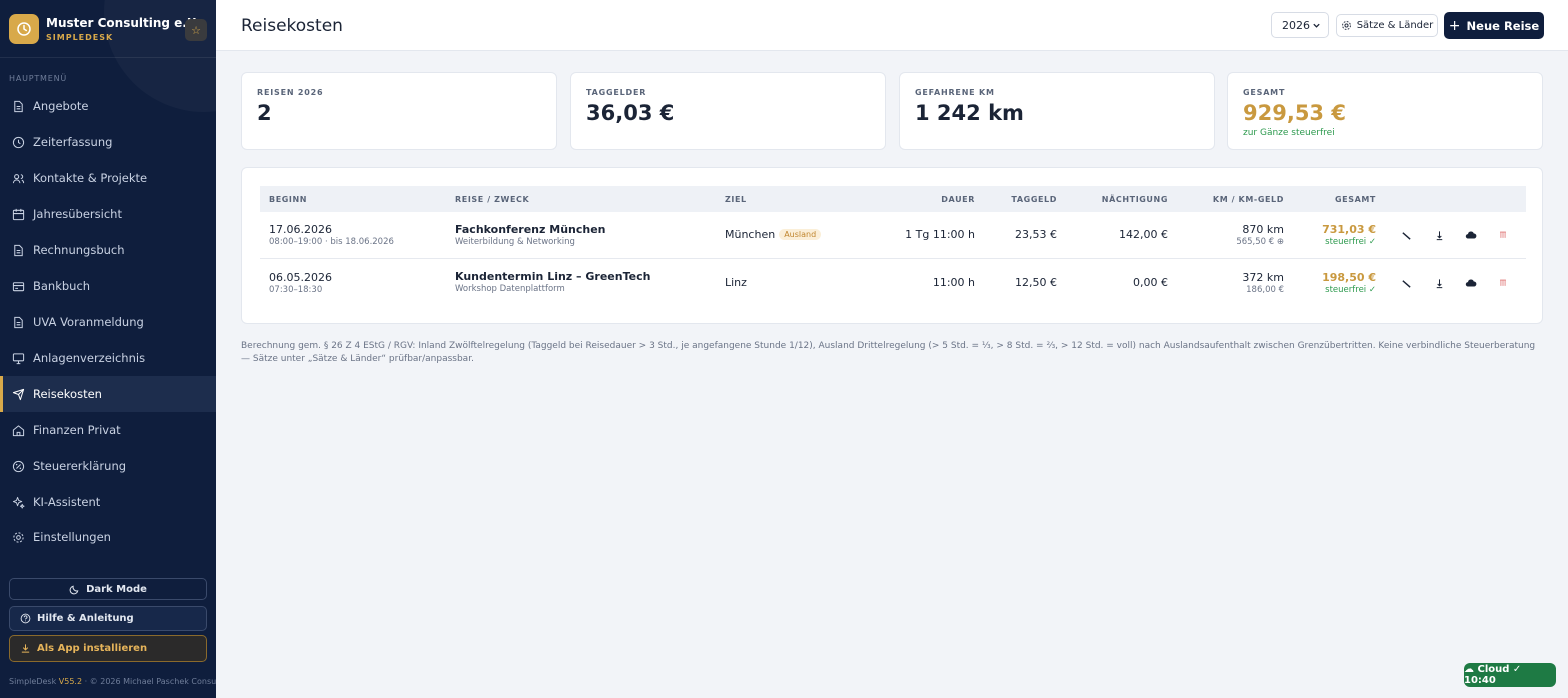 The height and width of the screenshot is (698, 1568). I want to click on sidebar-item-rechnungsbuch: Rechnungsbuch, so click(108, 250).